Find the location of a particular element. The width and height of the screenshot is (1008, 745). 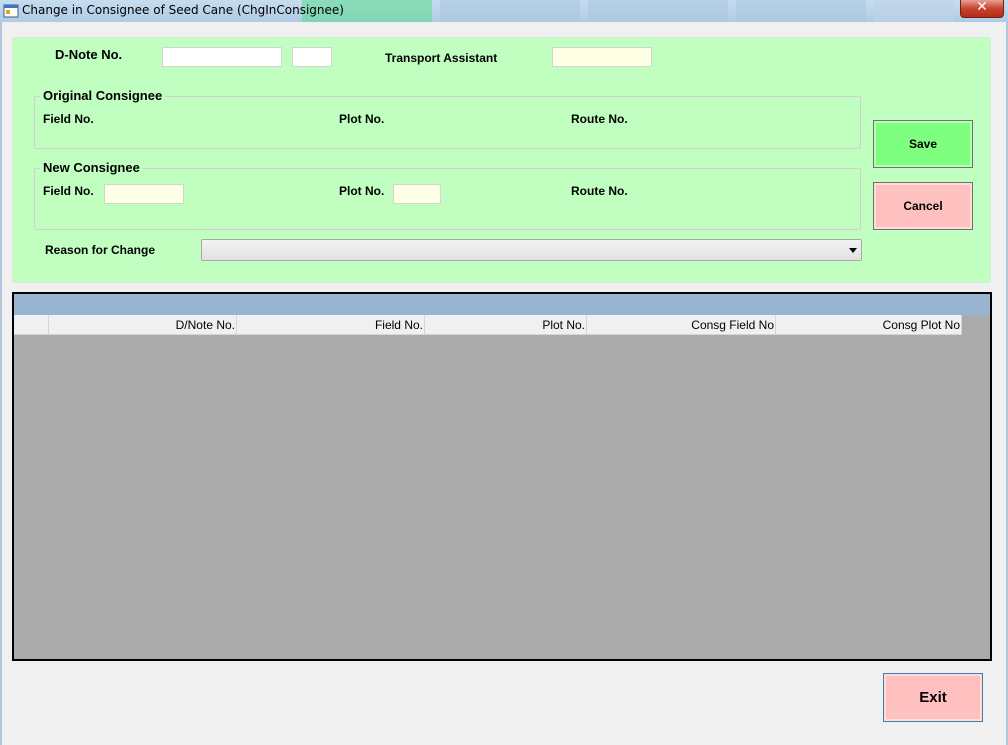

column-header-consg-plot: Consg Plot No is located at coordinates (869, 325).